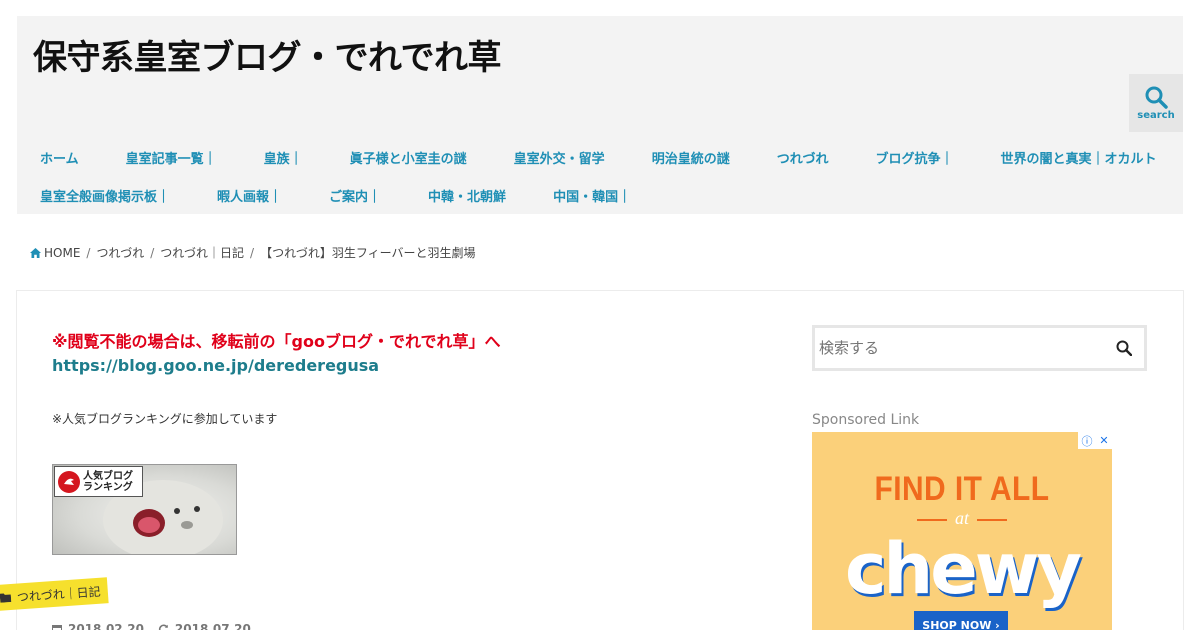 This screenshot has width=1200, height=630. Describe the element at coordinates (467, 195) in the screenshot. I see `nav-item-china-korea-nk: 中韓・北朝鮮` at that location.